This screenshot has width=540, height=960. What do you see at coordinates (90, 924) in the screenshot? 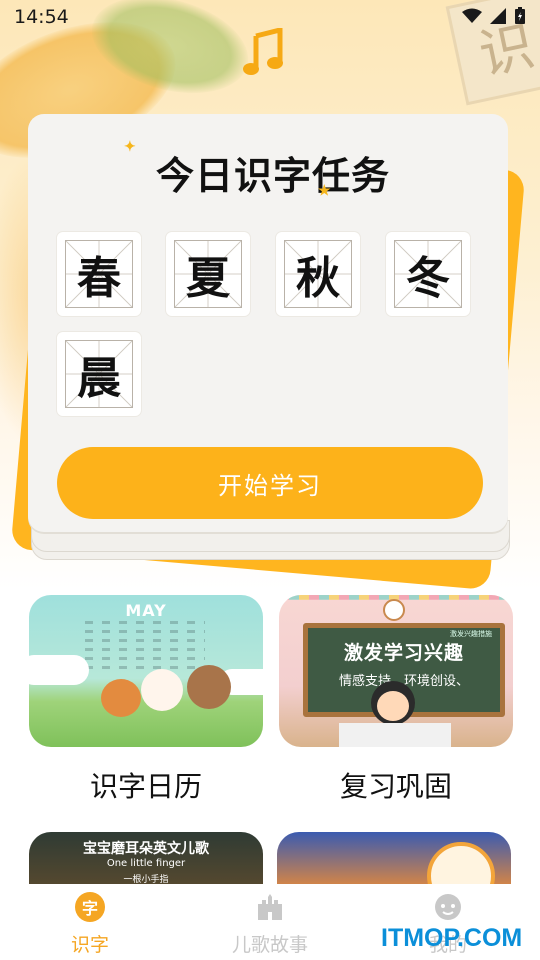
I see `tab-literacy: 字 识字` at bounding box center [90, 924].